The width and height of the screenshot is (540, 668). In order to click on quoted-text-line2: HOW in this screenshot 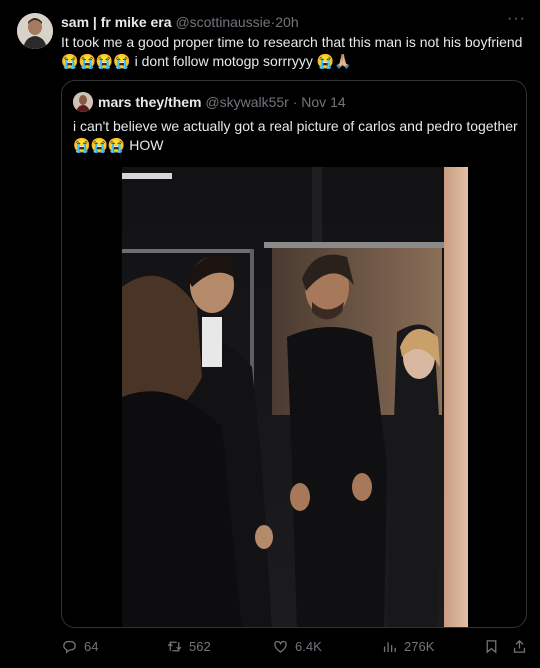, I will do `click(144, 145)`.